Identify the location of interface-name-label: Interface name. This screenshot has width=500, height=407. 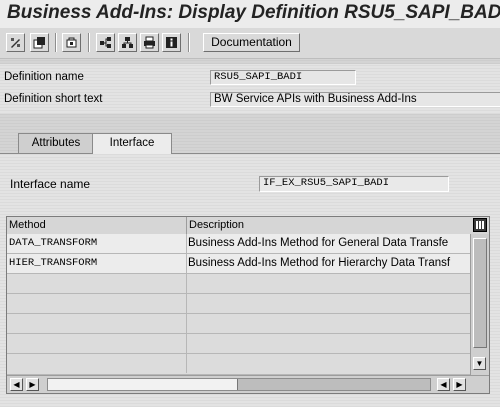
(50, 184).